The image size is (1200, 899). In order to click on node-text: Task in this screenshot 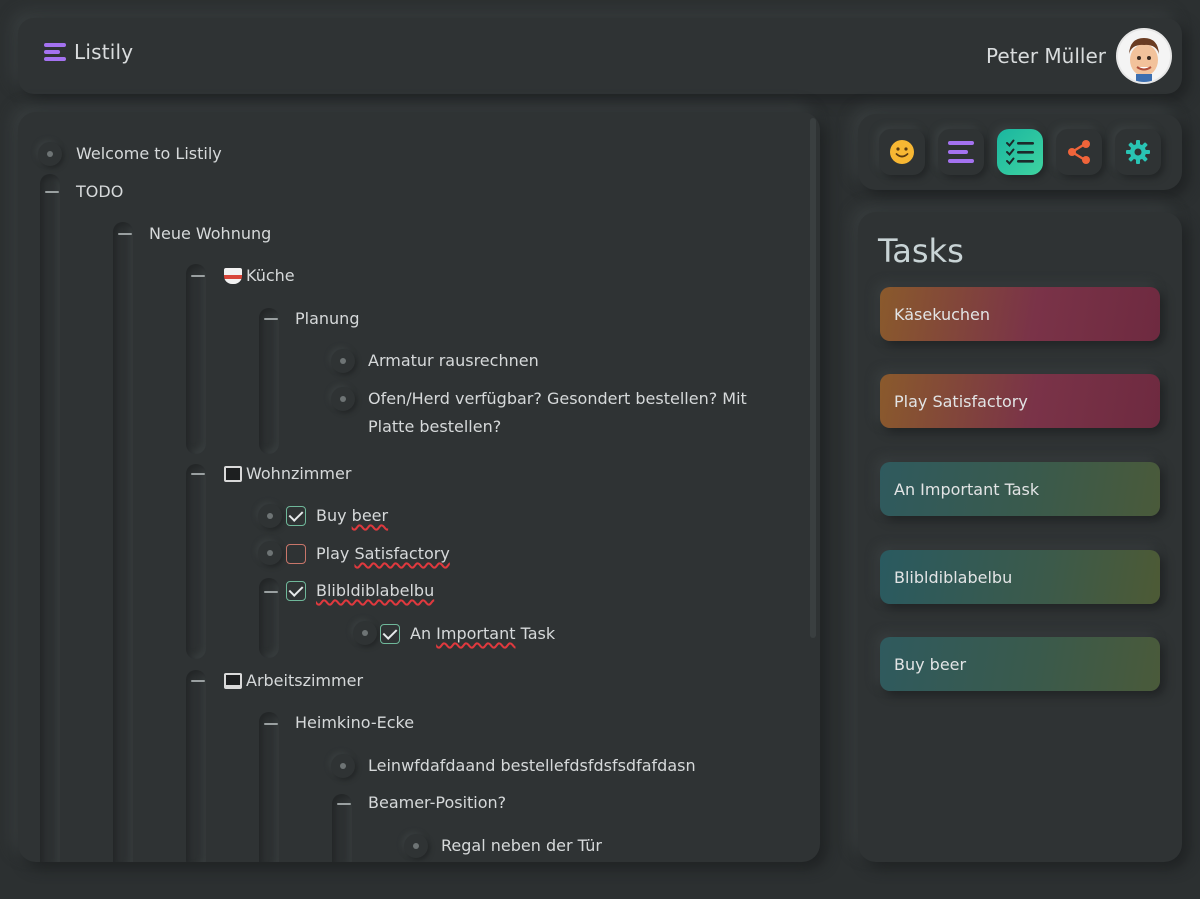, I will do `click(536, 634)`.